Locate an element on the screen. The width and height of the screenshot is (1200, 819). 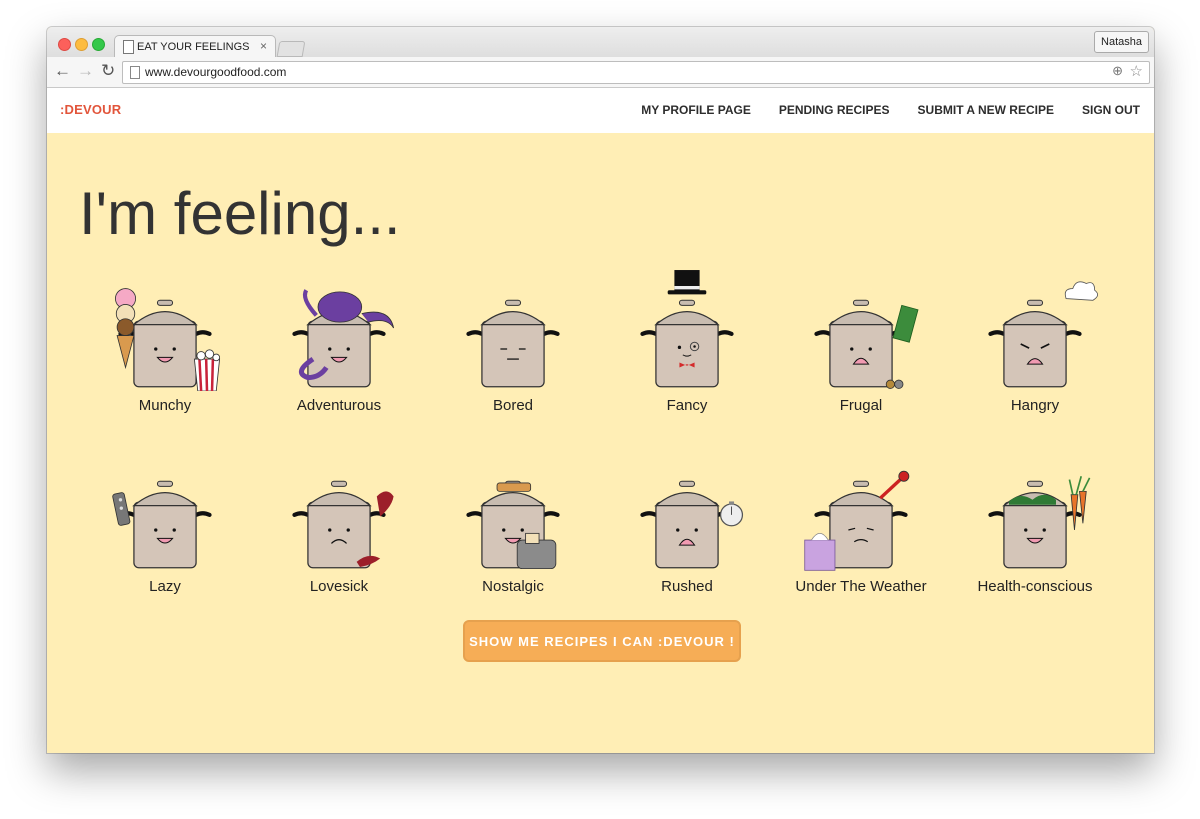
mood-lazy: Lazy is located at coordinates (165, 521).